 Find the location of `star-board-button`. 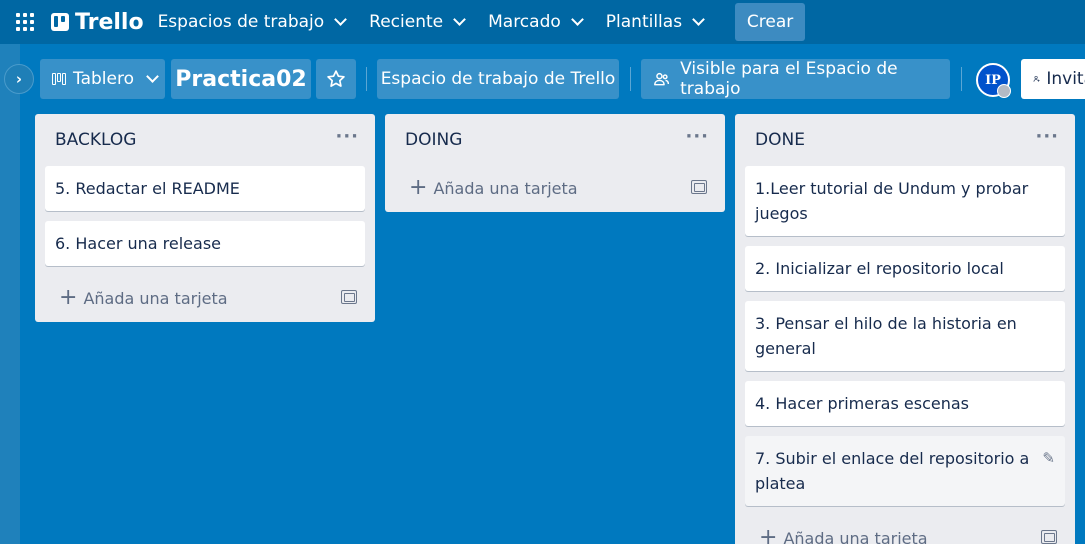

star-board-button is located at coordinates (336, 79).